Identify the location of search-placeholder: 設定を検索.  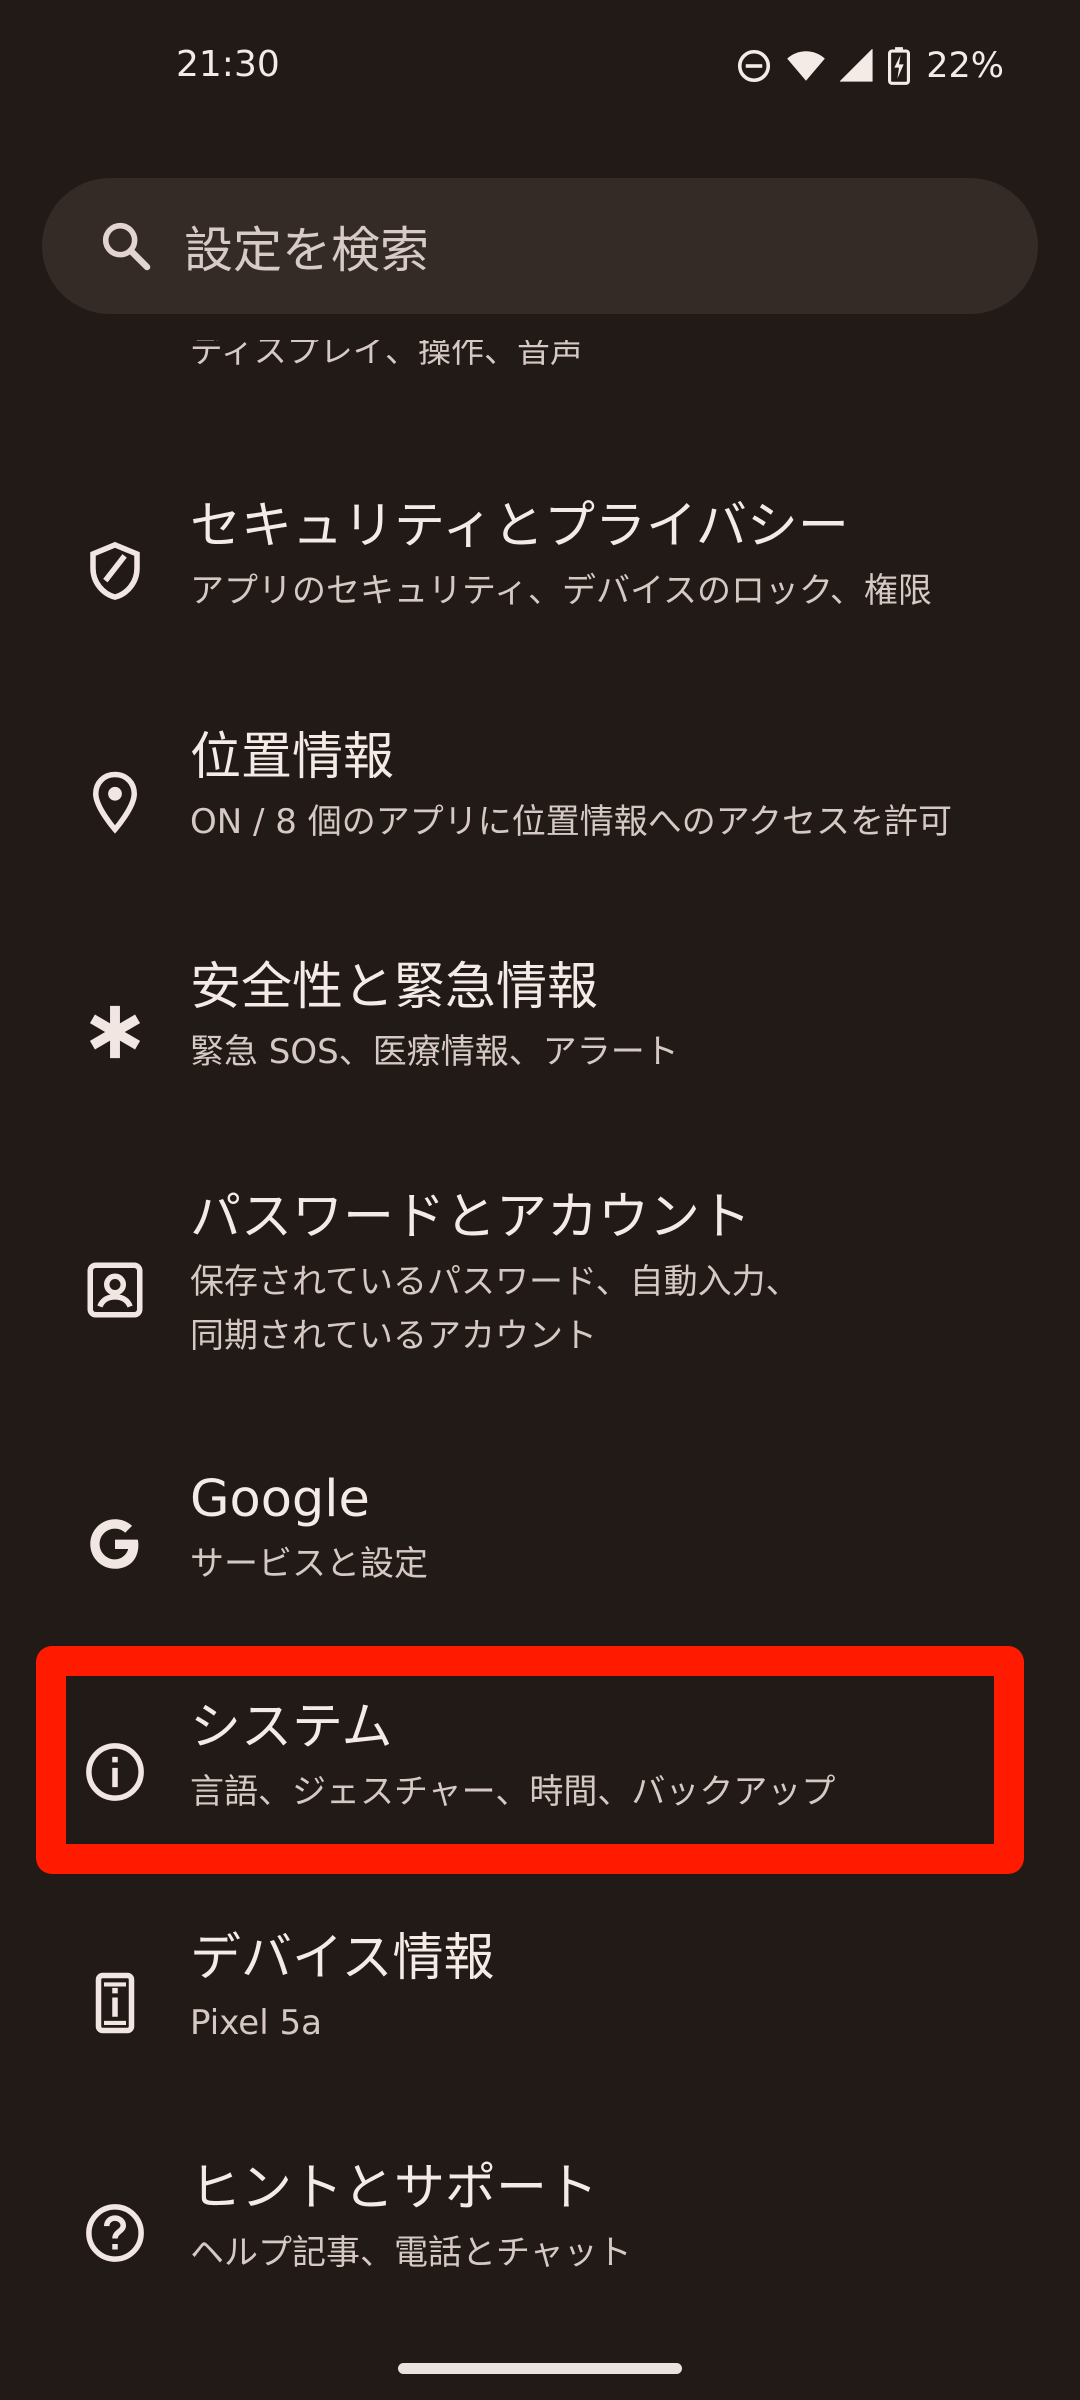
(307, 250).